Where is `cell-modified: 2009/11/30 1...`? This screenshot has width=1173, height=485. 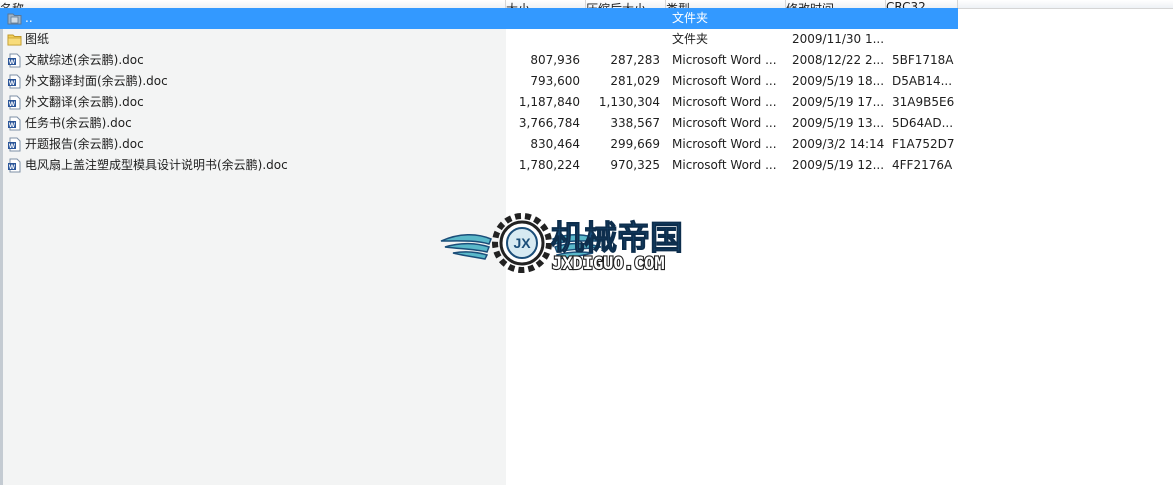 cell-modified: 2009/11/30 1... is located at coordinates (838, 39).